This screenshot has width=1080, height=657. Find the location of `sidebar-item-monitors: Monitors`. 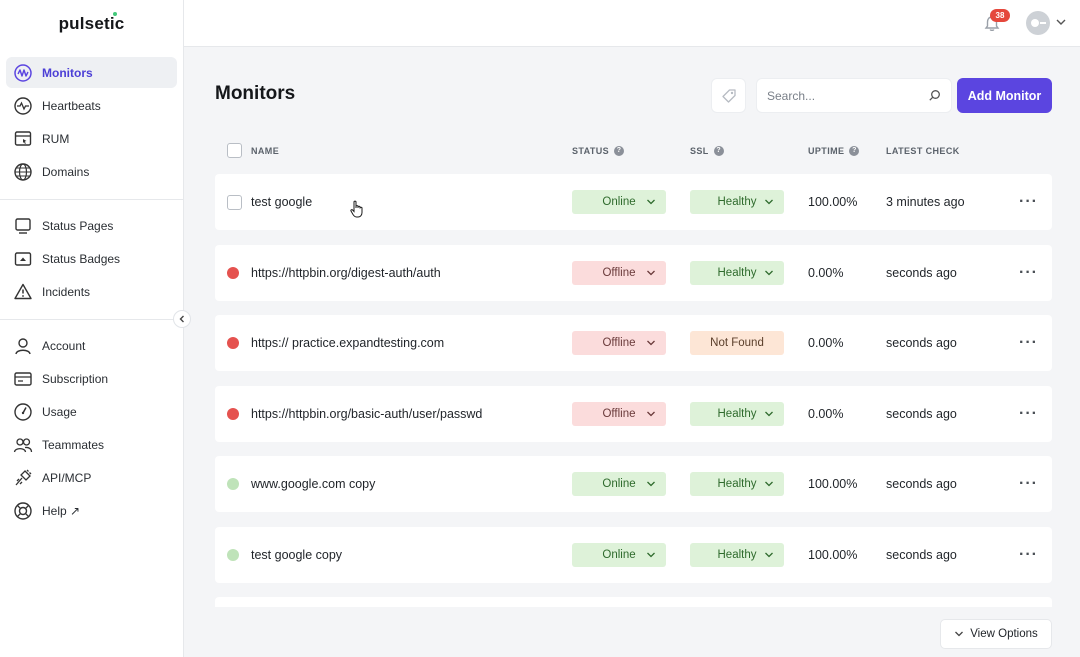

sidebar-item-monitors: Monitors is located at coordinates (91, 72).